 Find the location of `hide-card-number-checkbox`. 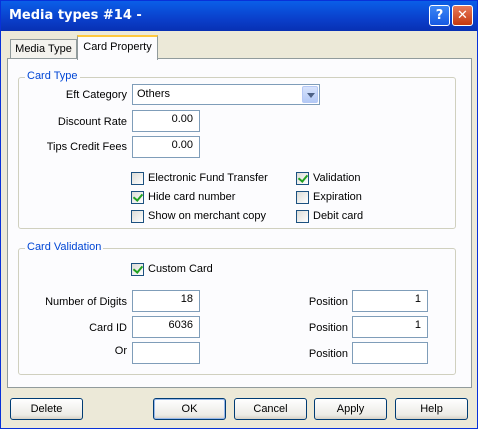

hide-card-number-checkbox is located at coordinates (137, 197).